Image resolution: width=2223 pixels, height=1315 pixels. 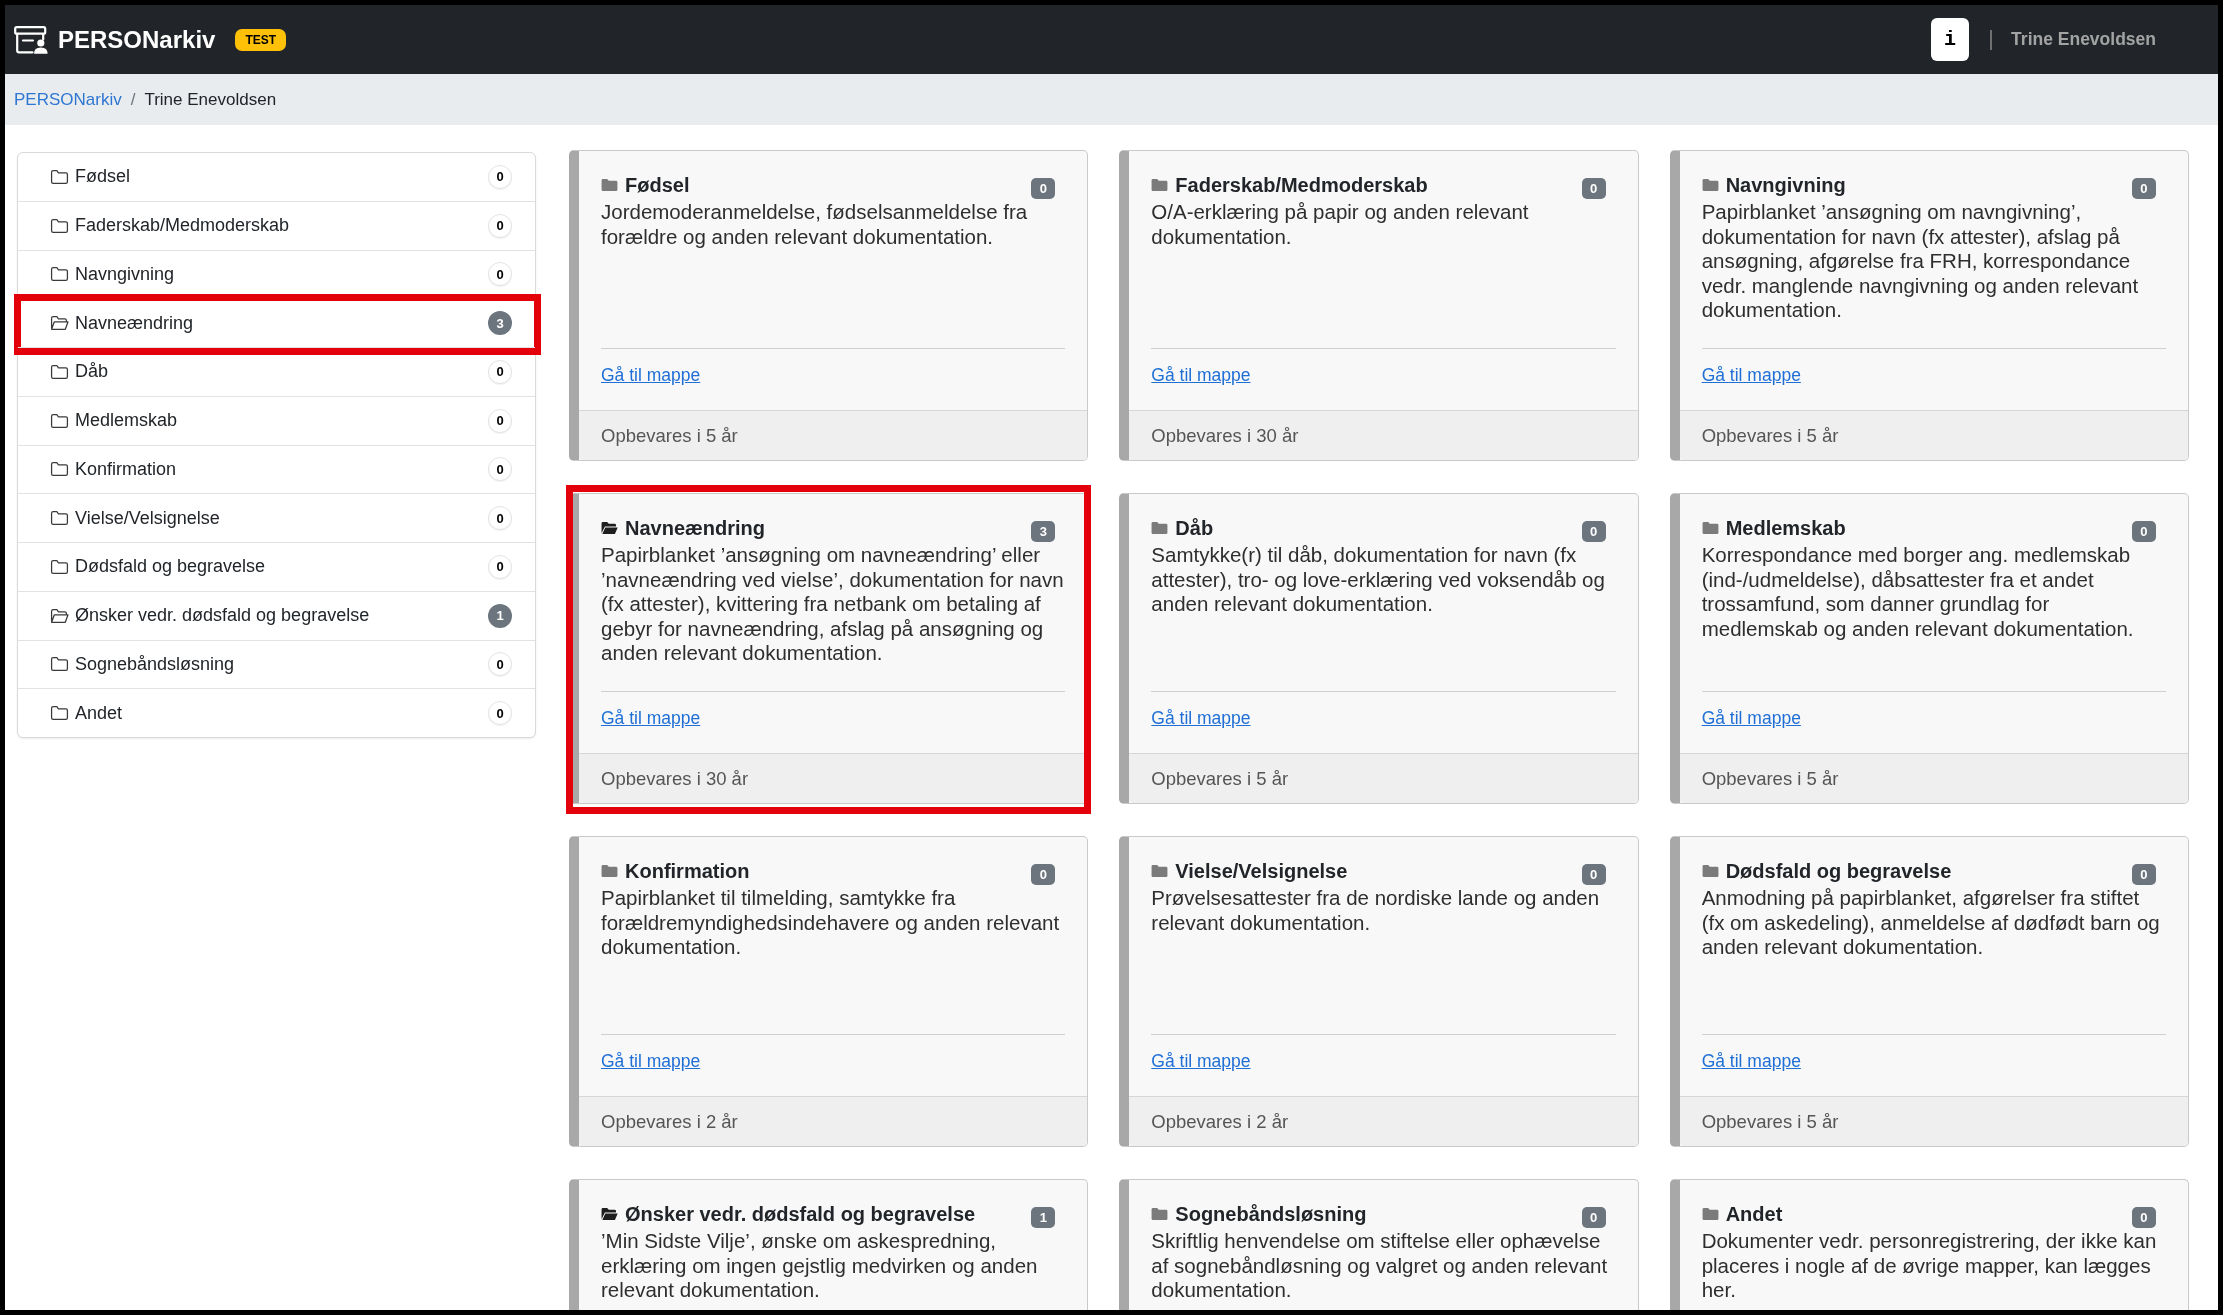 I want to click on card-title: Sognebåndsløsning, so click(x=1271, y=1214).